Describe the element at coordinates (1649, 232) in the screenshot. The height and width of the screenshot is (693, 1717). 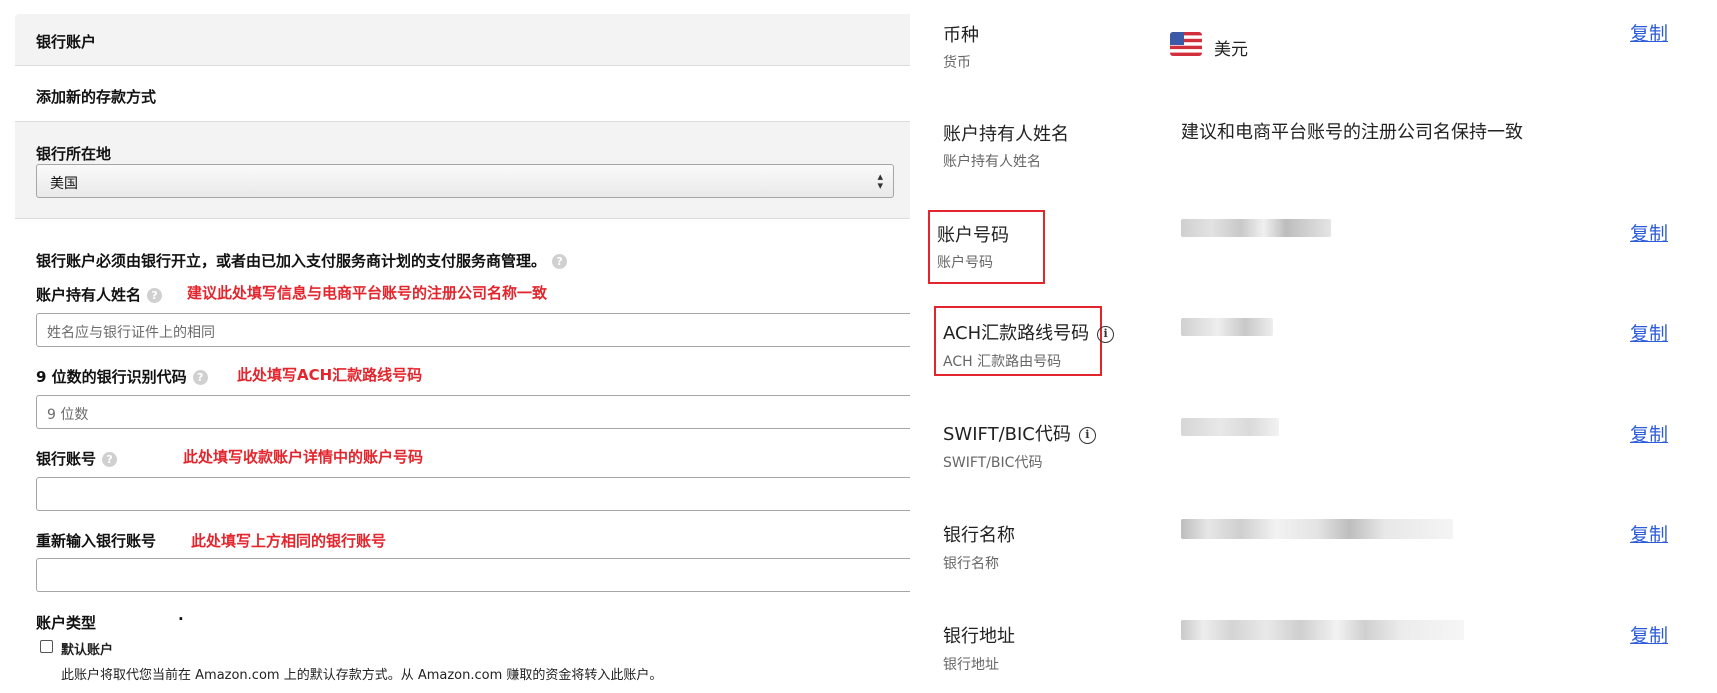
I see `copy-account-number-button: 复制` at that location.